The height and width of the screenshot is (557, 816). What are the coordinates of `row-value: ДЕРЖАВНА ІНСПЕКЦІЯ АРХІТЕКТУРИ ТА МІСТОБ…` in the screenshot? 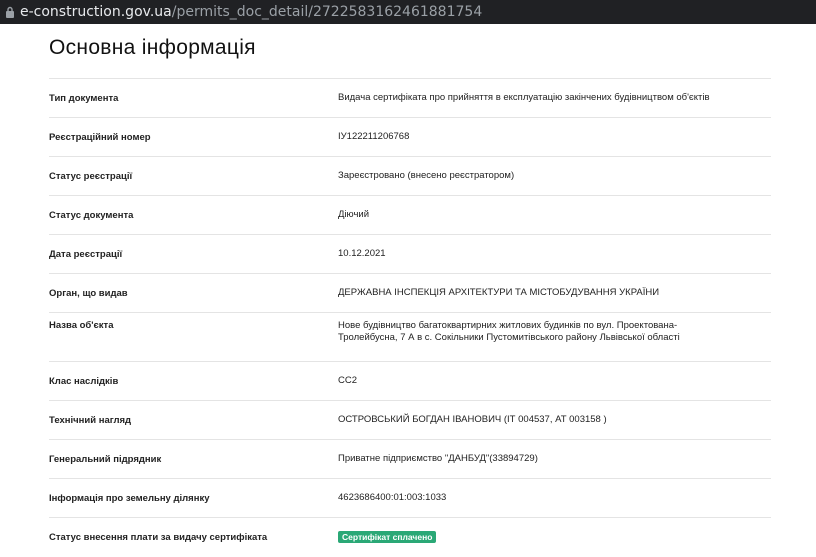 It's located at (499, 292).